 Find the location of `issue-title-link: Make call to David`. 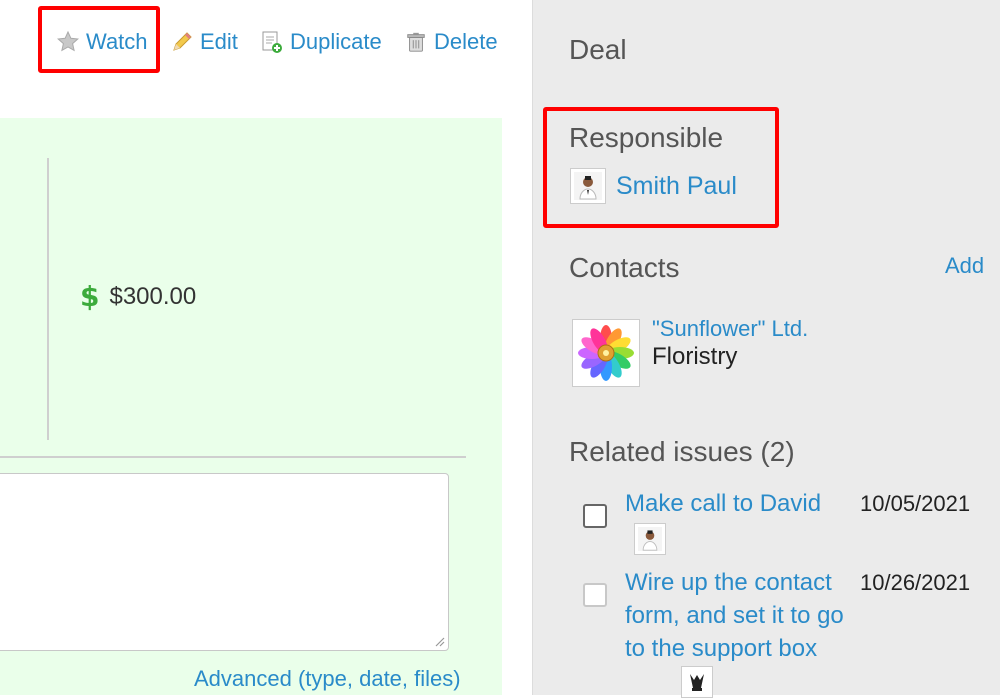

issue-title-link: Make call to David is located at coordinates (740, 503).